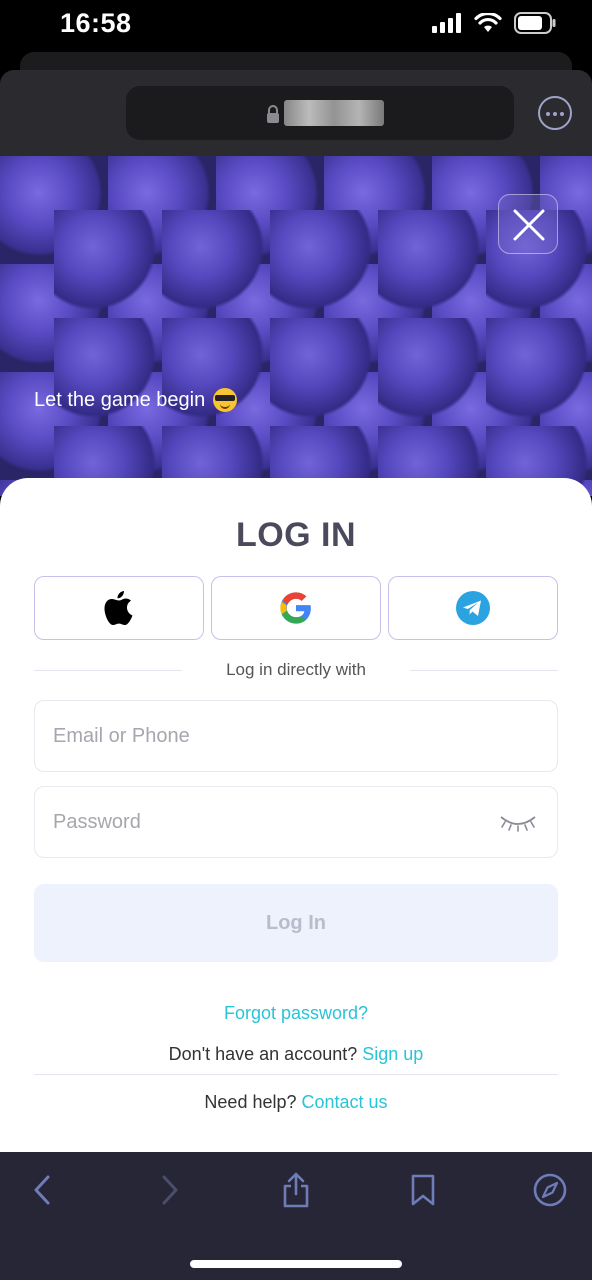  Describe the element at coordinates (296, 923) in the screenshot. I see `login-submit-button: Log In` at that location.